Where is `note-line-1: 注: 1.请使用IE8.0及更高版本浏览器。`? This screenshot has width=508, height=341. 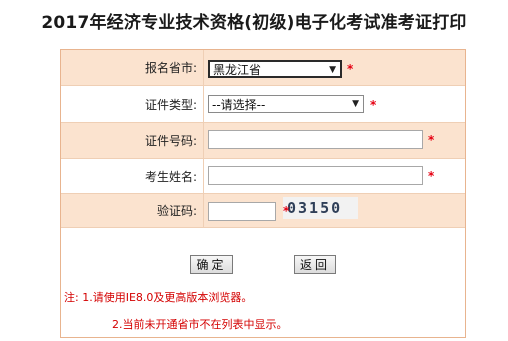 note-line-1: 注: 1.请使用IE8.0及更高版本浏览器。 is located at coordinates (158, 297).